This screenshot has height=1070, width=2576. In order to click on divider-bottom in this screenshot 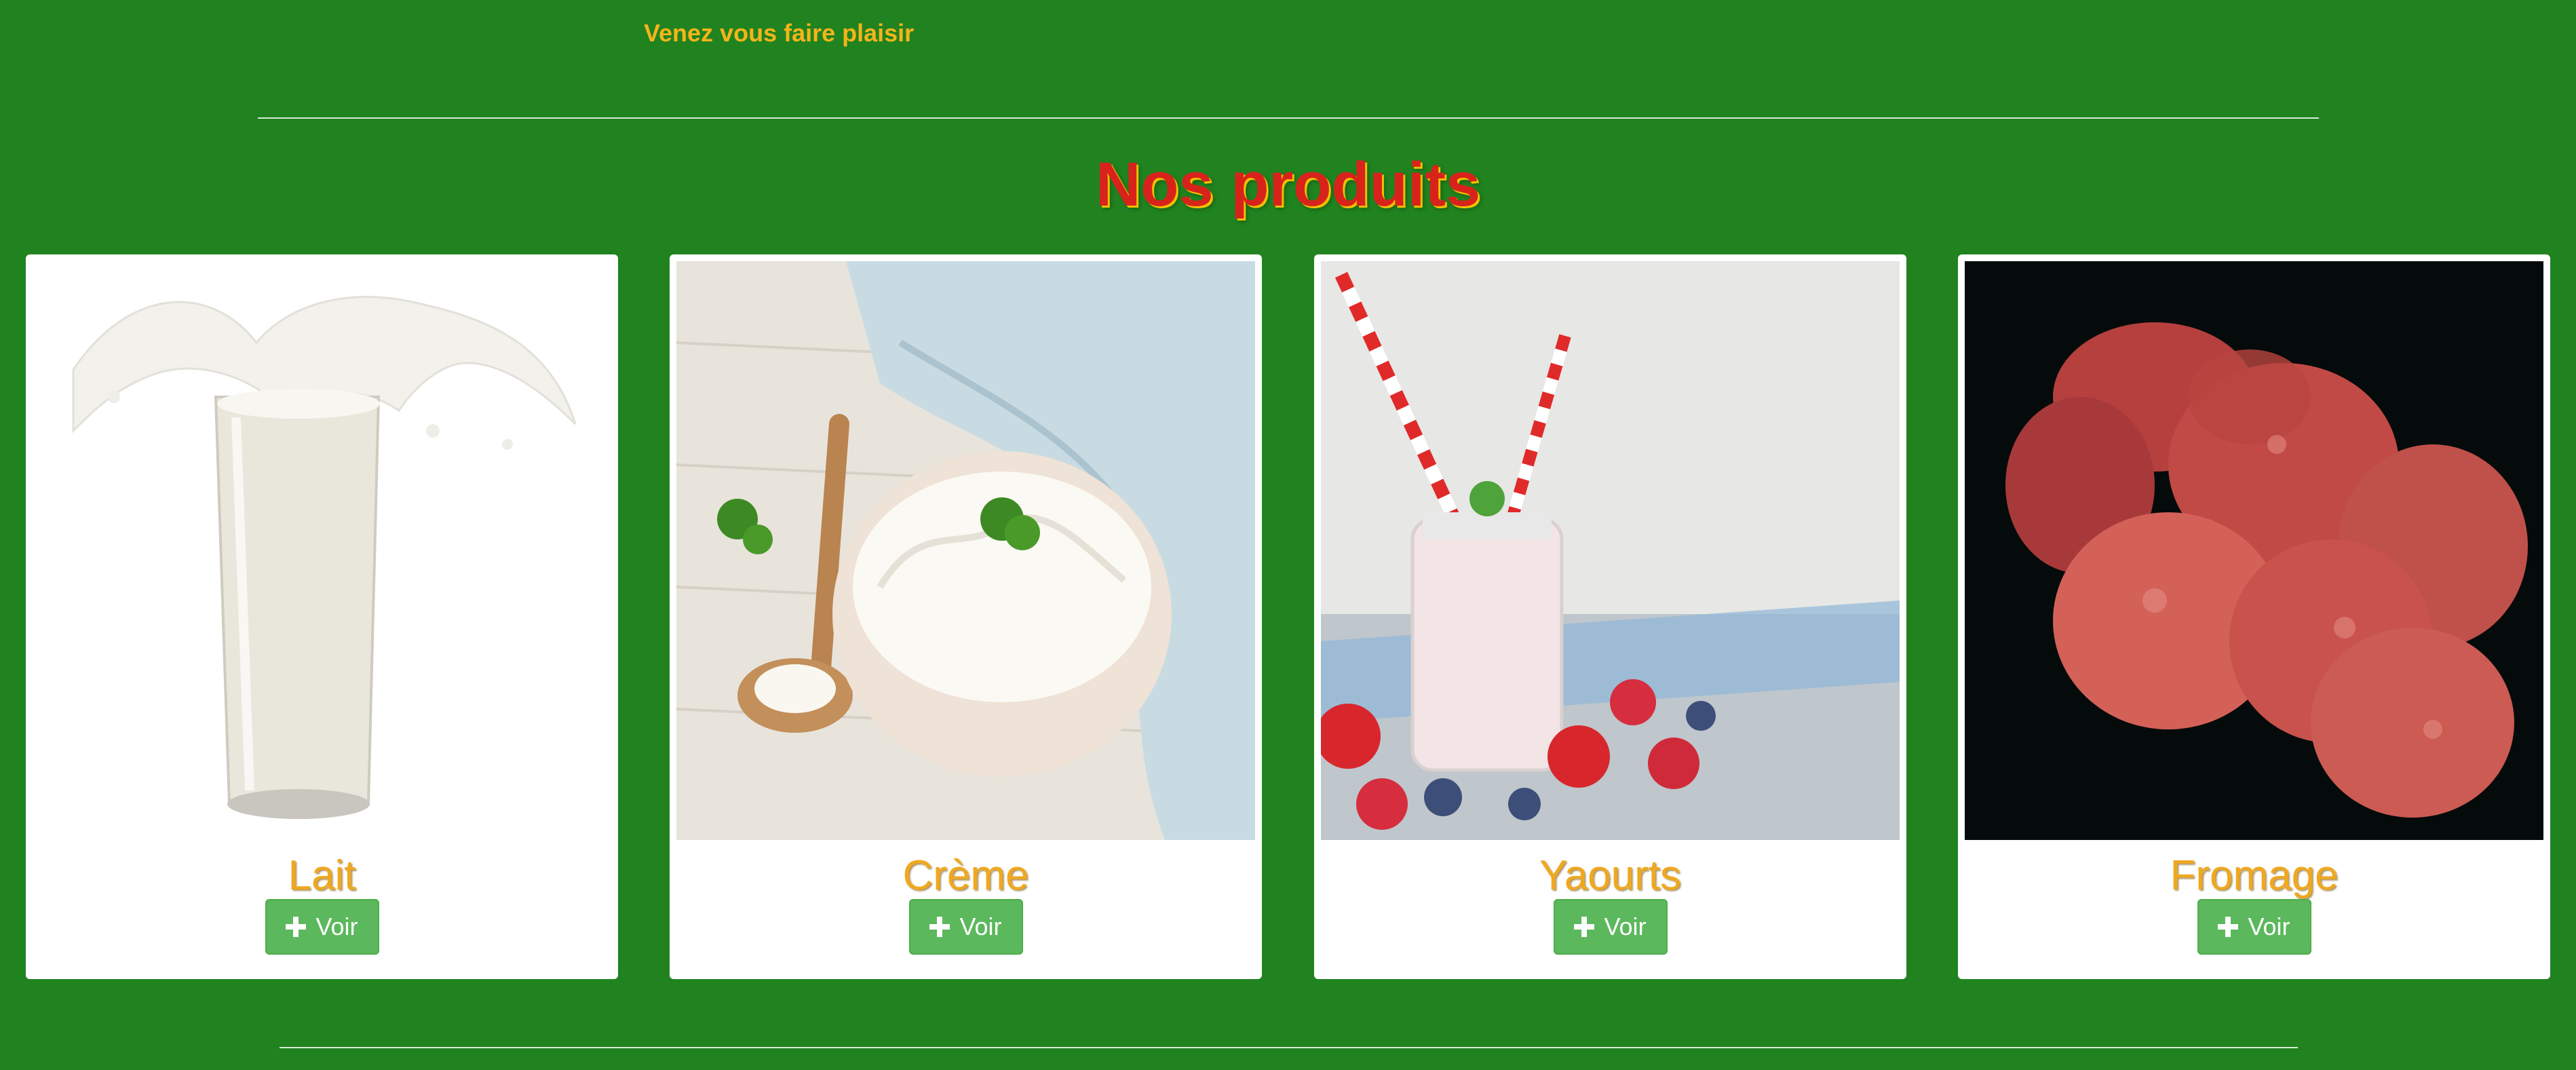, I will do `click(1289, 1047)`.